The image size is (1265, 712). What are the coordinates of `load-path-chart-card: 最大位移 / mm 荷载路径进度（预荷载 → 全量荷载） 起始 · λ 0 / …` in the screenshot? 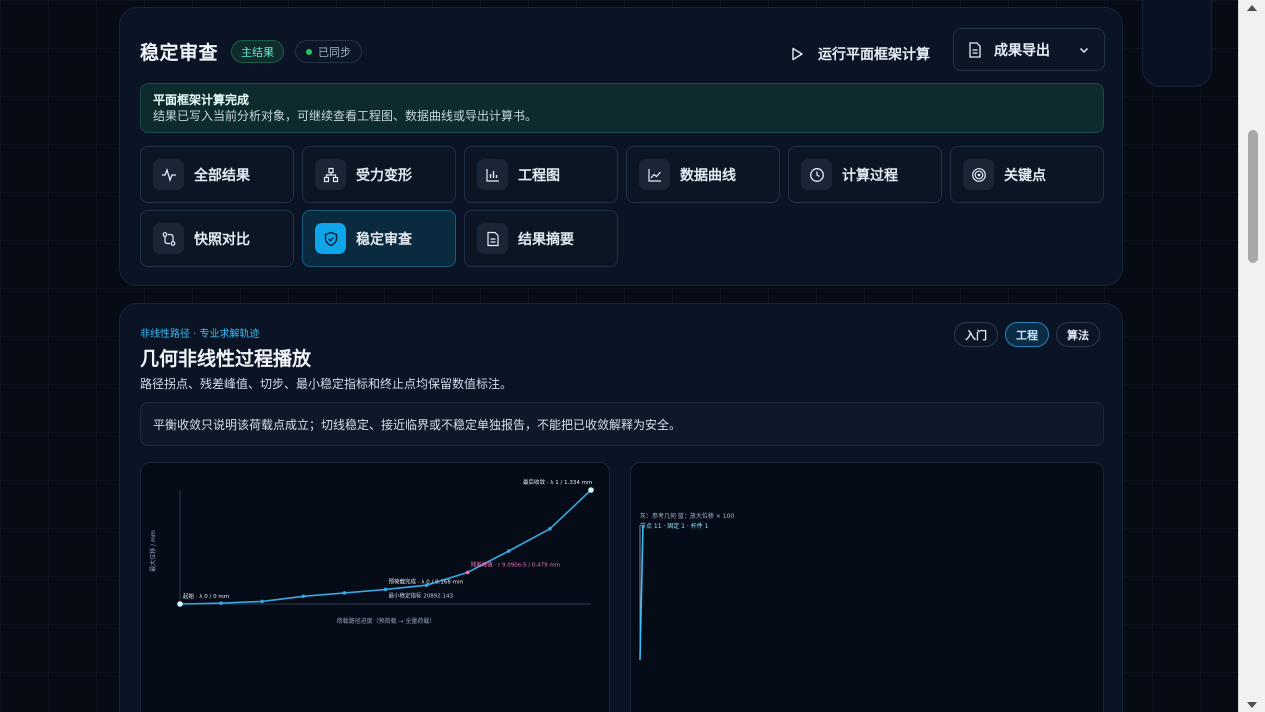 It's located at (375, 587).